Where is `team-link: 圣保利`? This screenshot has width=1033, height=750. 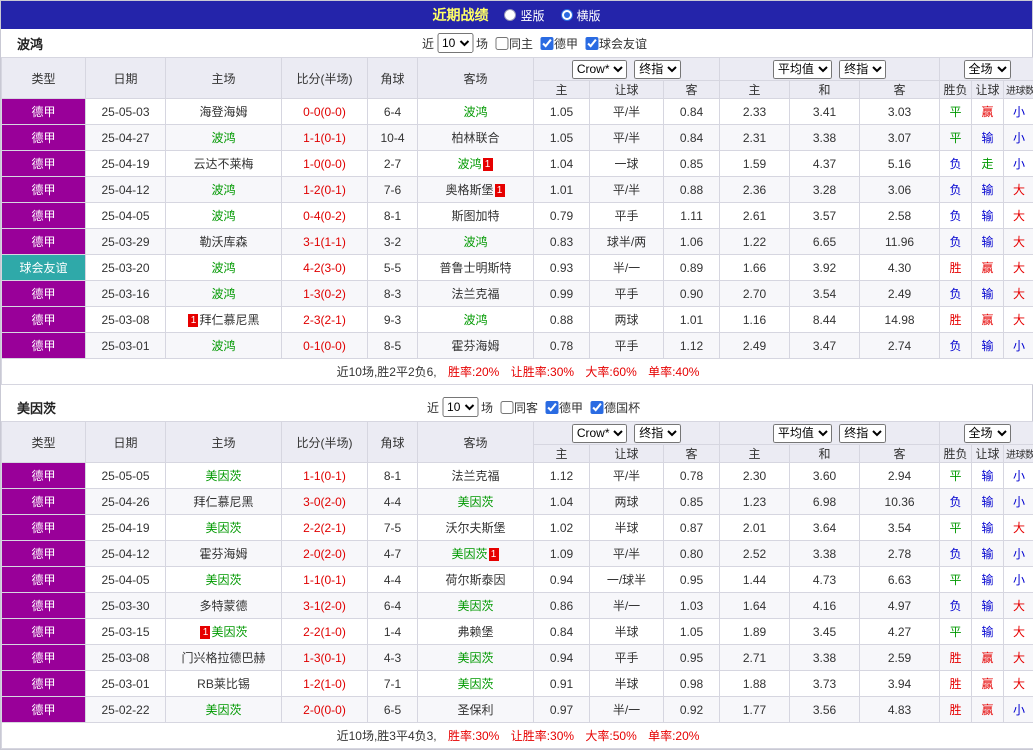 team-link: 圣保利 is located at coordinates (475, 710).